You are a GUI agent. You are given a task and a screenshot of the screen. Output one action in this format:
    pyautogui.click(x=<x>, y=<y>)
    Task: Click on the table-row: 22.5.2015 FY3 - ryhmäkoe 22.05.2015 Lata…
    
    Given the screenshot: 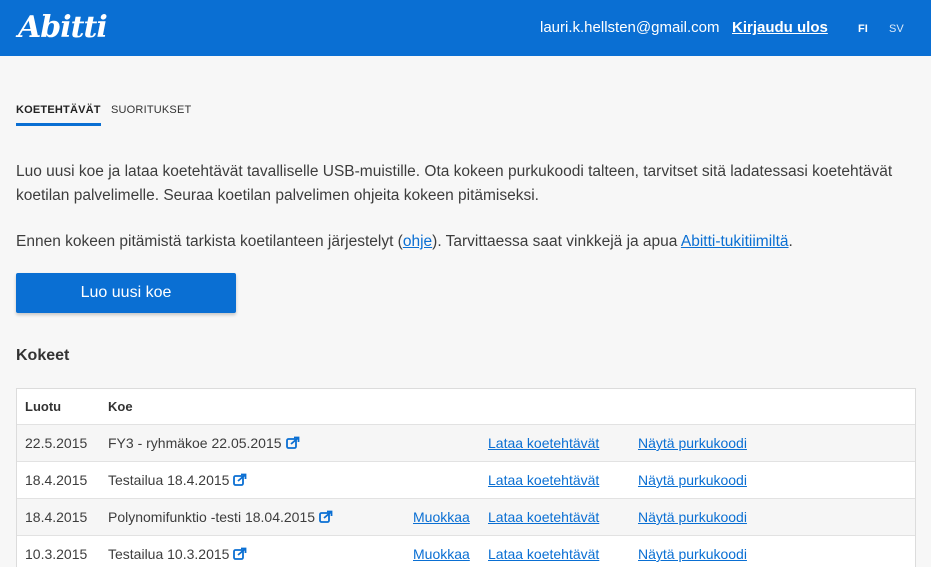 What is the action you would take?
    pyautogui.click(x=466, y=442)
    